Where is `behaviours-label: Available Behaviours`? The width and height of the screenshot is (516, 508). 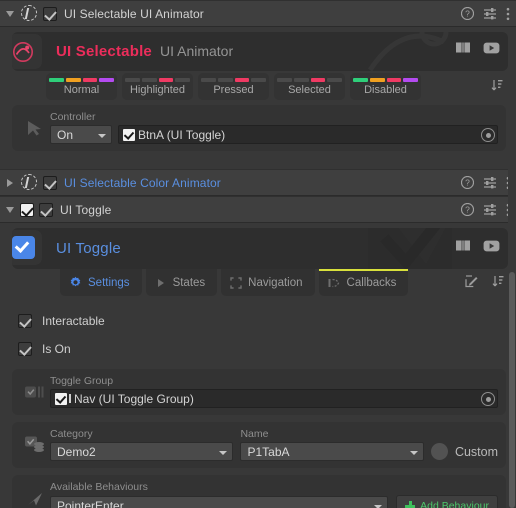 behaviours-label: Available Behaviours is located at coordinates (99, 487).